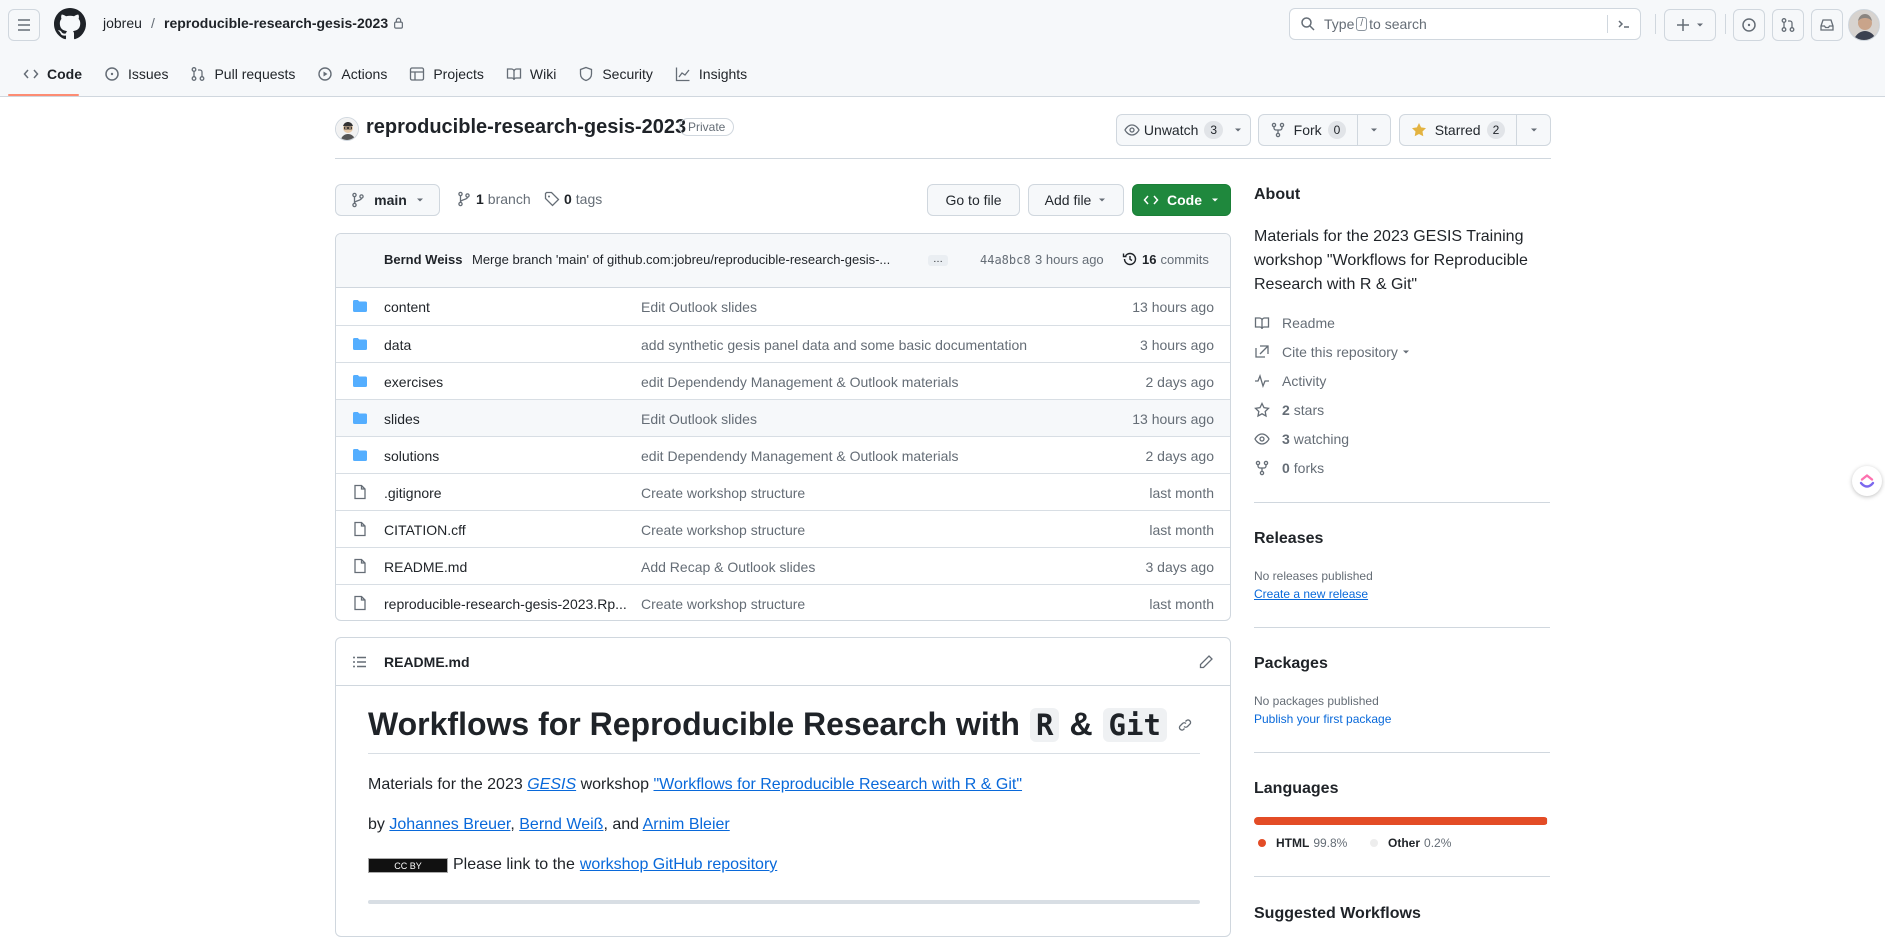 The image size is (1885, 937). What do you see at coordinates (1410, 843) in the screenshot?
I see `language-item-other: Other 0.2%` at bounding box center [1410, 843].